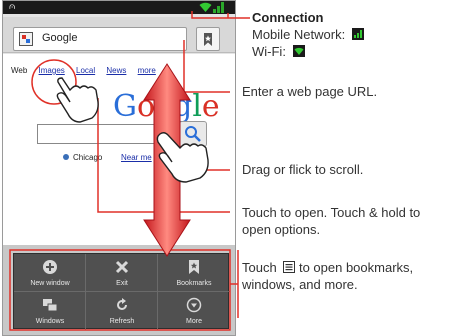  I want to click on refresh-icon, so click(122, 304).